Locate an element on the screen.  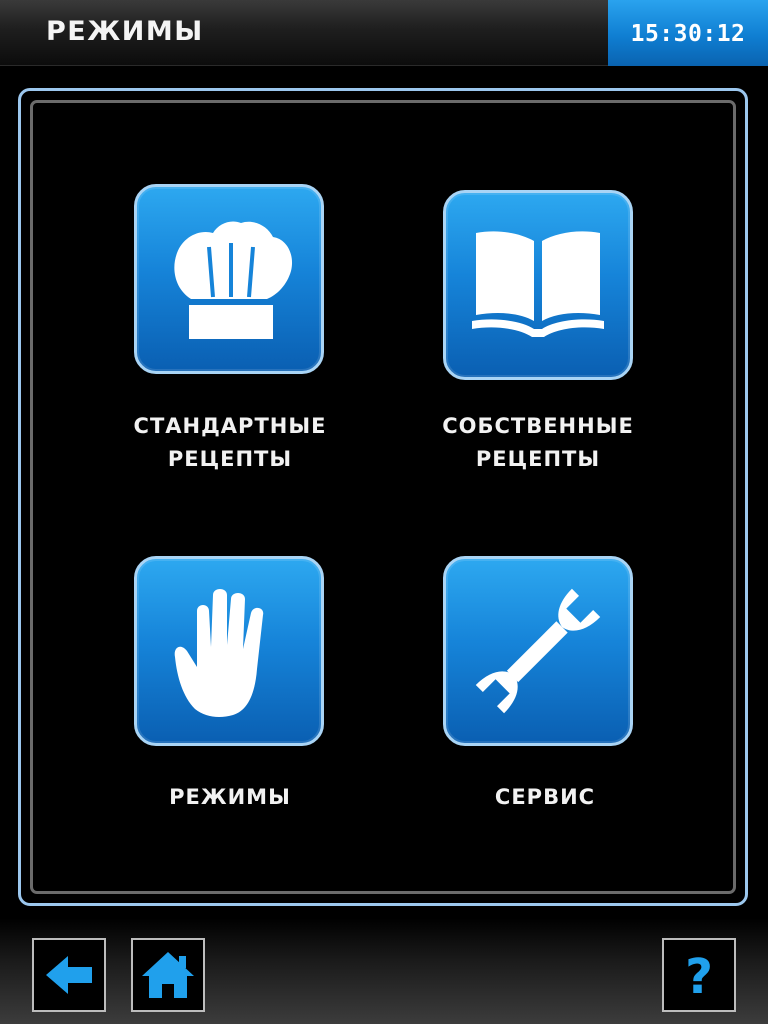
modes-label: РЕЖИМЫ is located at coordinates (230, 797).